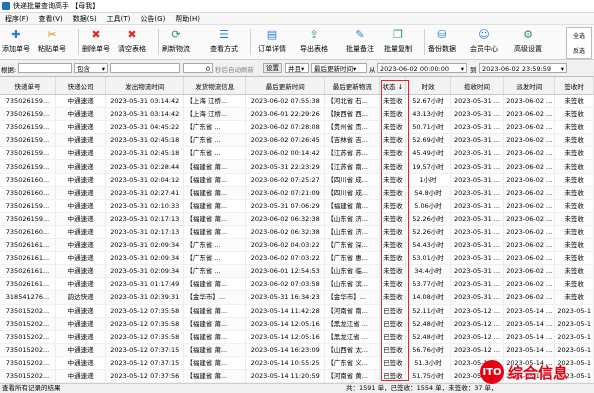 The image size is (594, 393). Describe the element at coordinates (528, 49) in the screenshot. I see `toolbar-button-label: 高级设置` at that location.